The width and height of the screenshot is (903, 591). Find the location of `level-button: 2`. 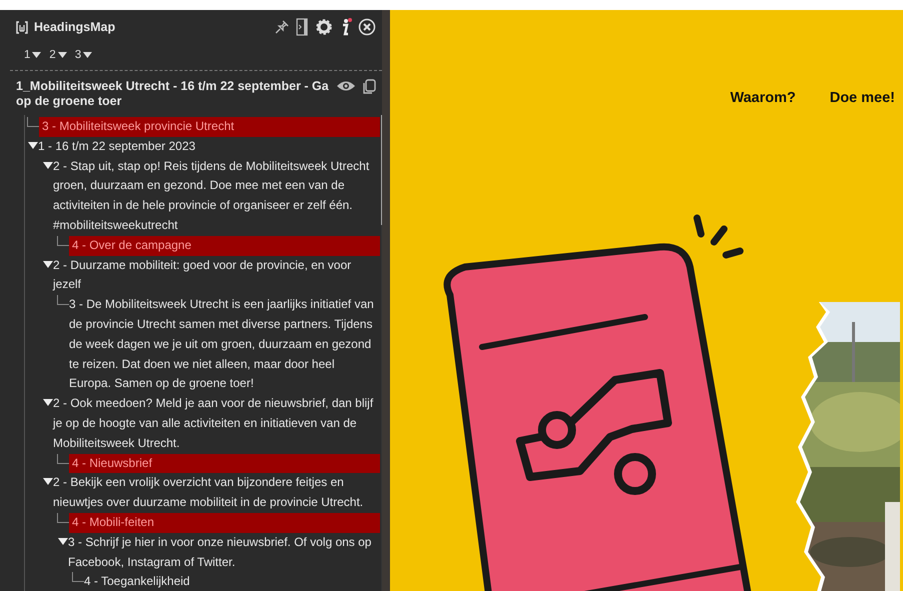

level-button: 2 is located at coordinates (58, 55).